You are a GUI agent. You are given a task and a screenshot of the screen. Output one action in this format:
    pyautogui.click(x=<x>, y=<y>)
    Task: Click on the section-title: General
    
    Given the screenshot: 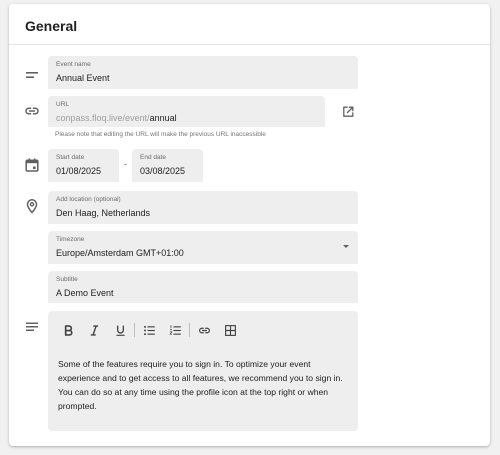 What is the action you would take?
    pyautogui.click(x=51, y=26)
    